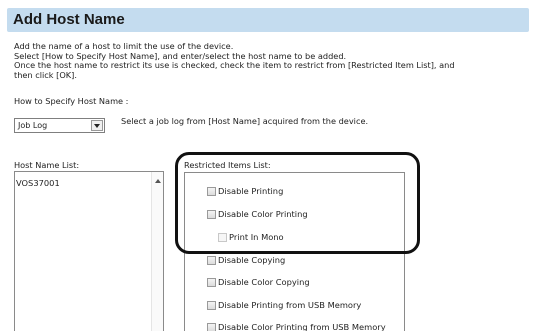 Image resolution: width=535 pixels, height=331 pixels. Describe the element at coordinates (290, 305) in the screenshot. I see `checkbox-label: Disable Printing from USB Memory` at that location.